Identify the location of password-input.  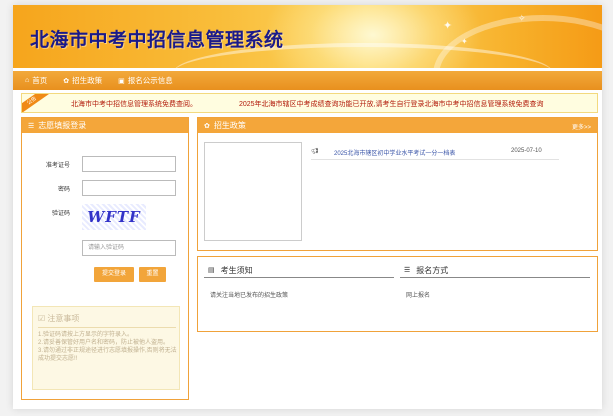
(129, 188).